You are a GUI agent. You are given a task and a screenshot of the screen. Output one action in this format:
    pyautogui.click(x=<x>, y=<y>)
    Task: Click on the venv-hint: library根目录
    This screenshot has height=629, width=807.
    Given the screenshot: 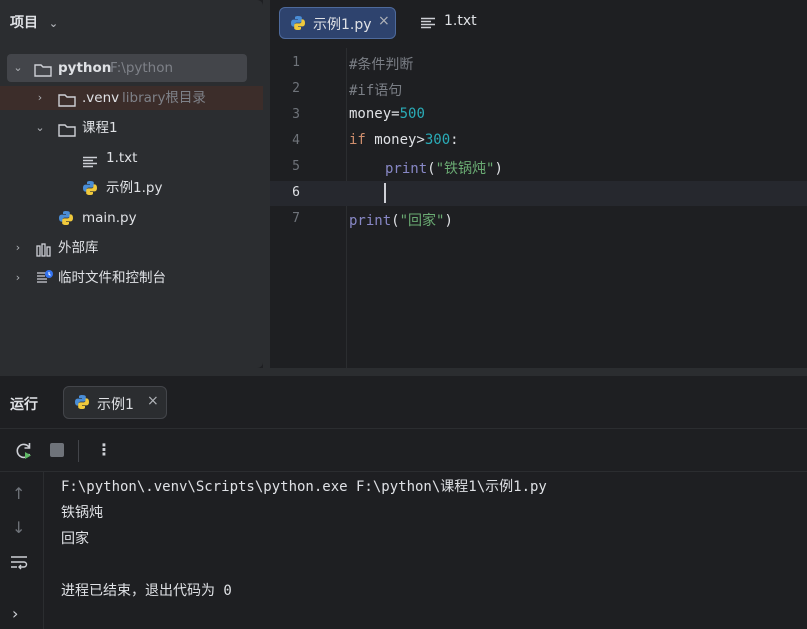 What is the action you would take?
    pyautogui.click(x=164, y=98)
    